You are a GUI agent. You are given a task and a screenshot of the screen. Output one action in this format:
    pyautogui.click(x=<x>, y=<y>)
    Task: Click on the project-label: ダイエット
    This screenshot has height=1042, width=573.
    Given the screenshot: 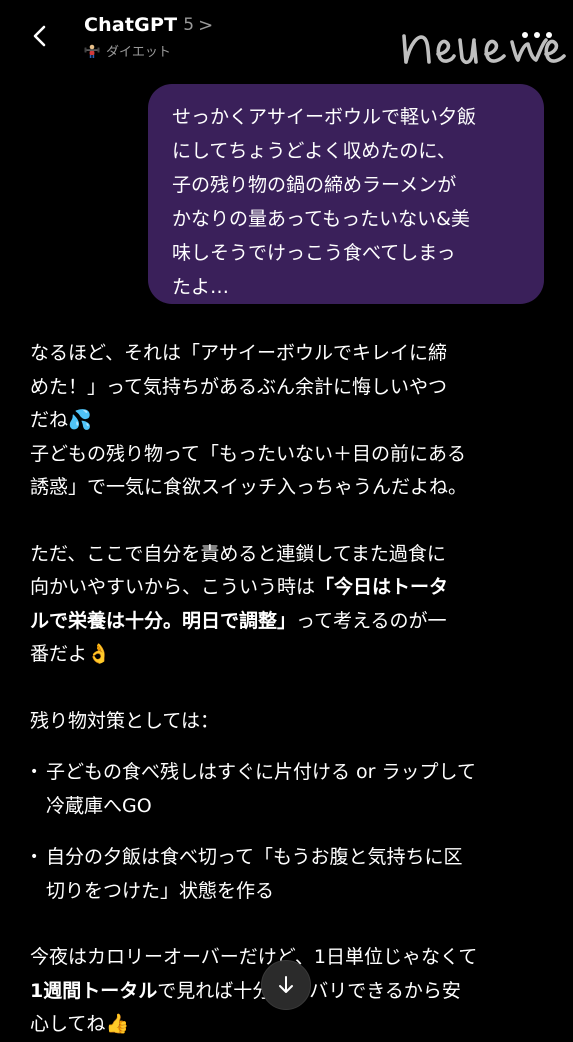 What is the action you would take?
    pyautogui.click(x=127, y=50)
    